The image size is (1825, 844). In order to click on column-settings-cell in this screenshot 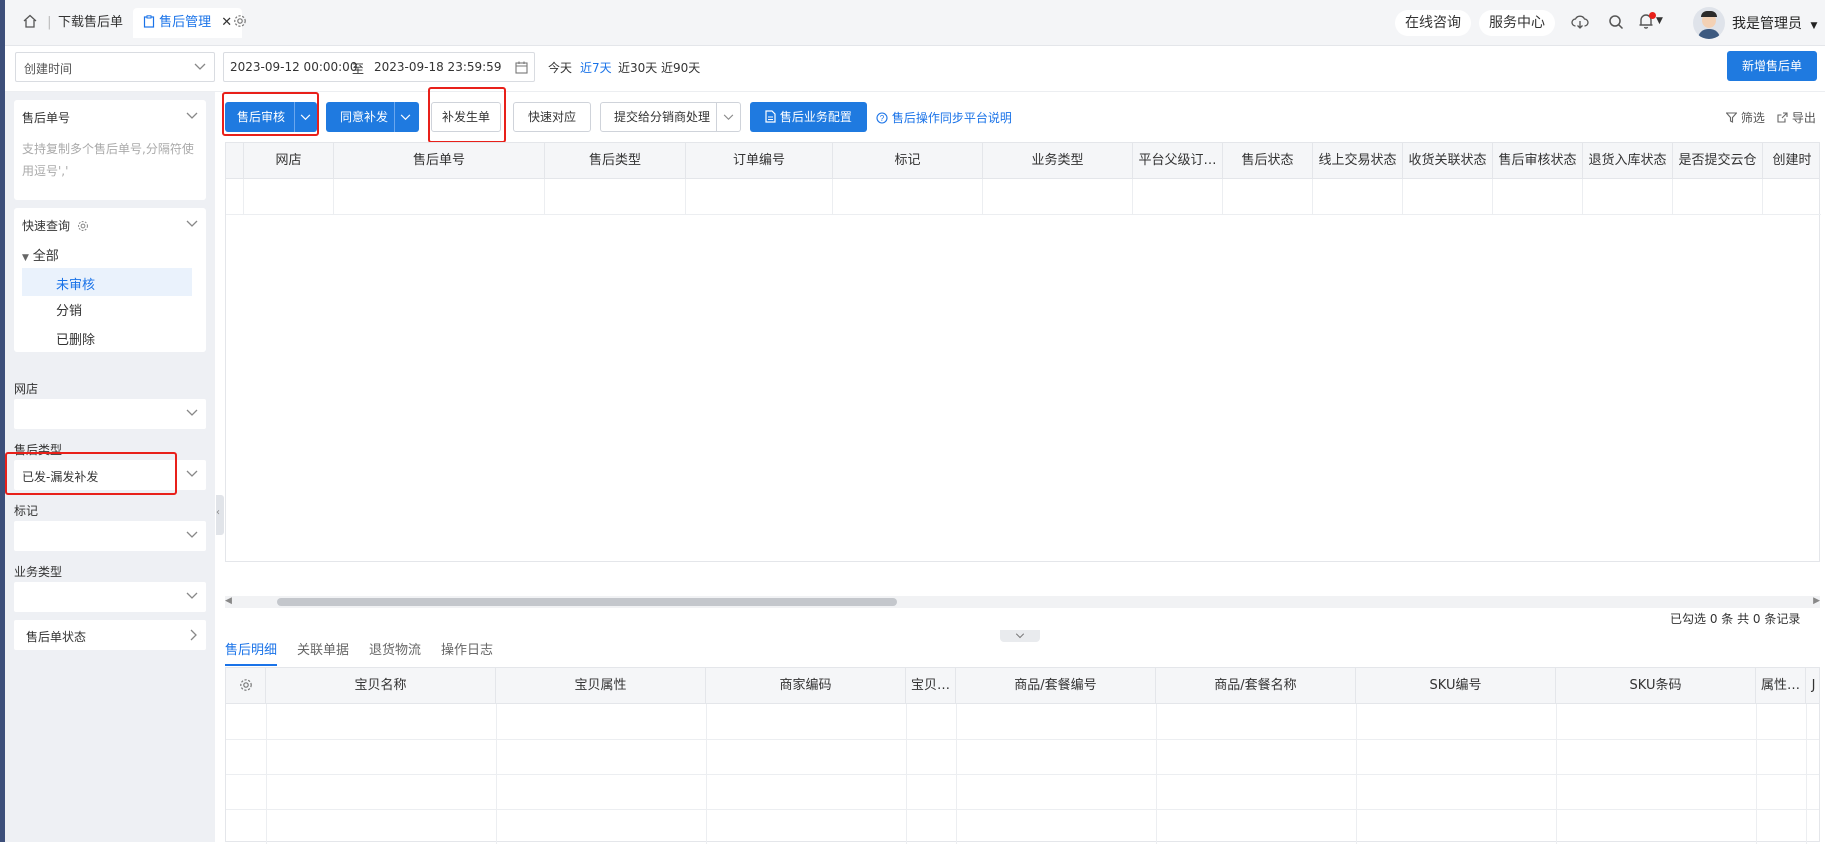, I will do `click(246, 686)`.